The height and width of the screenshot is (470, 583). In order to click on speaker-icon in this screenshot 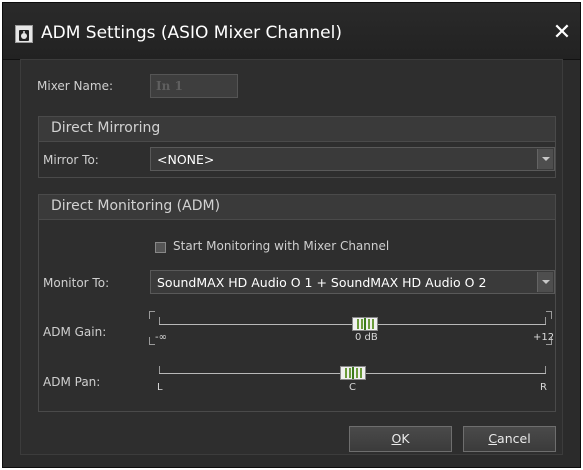, I will do `click(24, 34)`.